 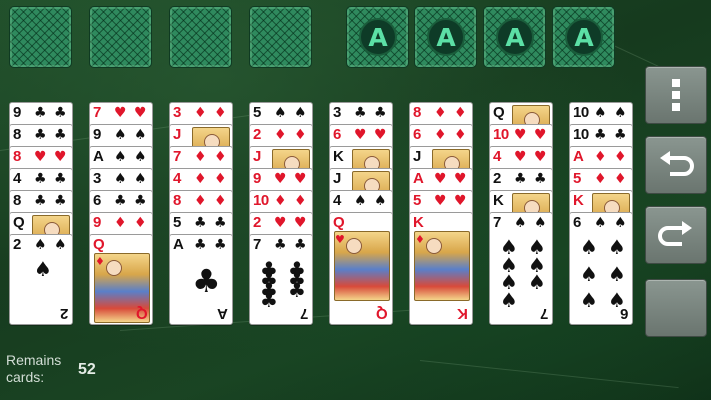 What do you see at coordinates (222, 313) in the screenshot?
I see `card-rank-bottom: A` at bounding box center [222, 313].